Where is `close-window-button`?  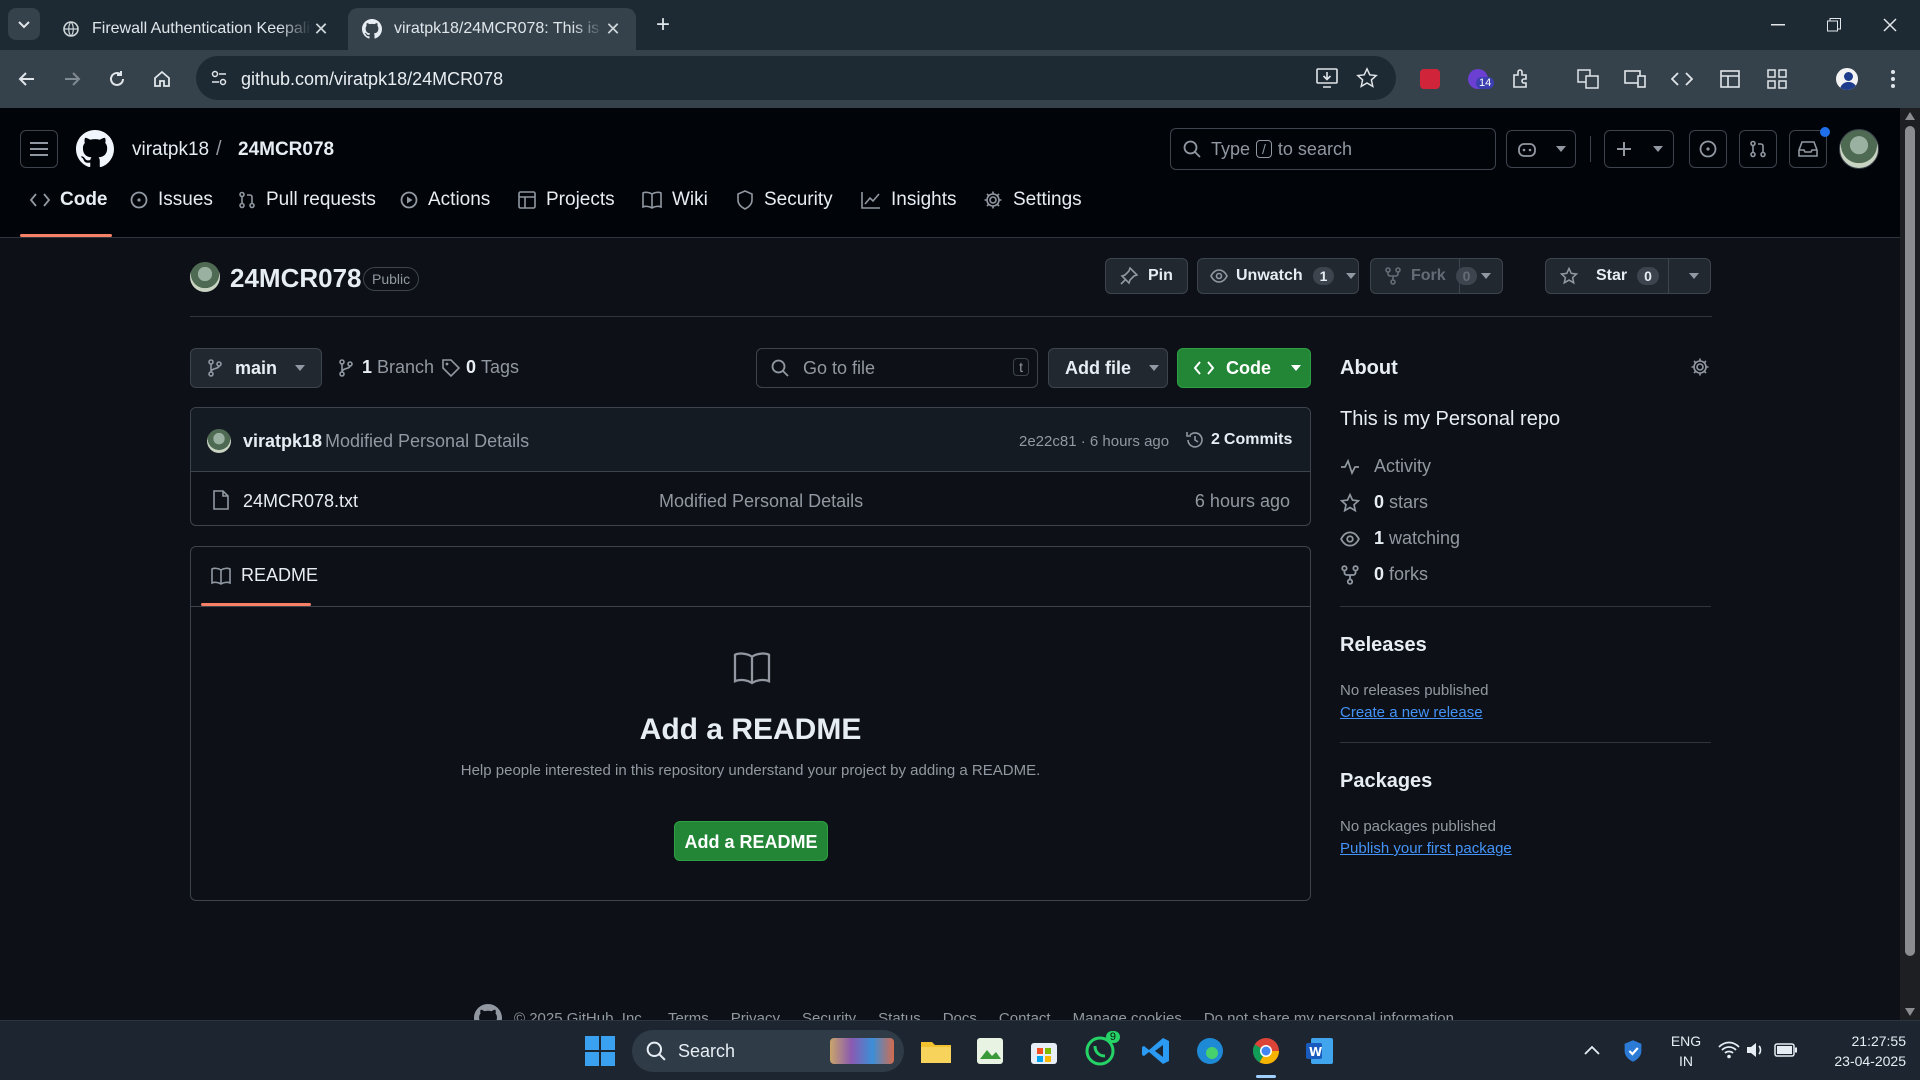 close-window-button is located at coordinates (1890, 25).